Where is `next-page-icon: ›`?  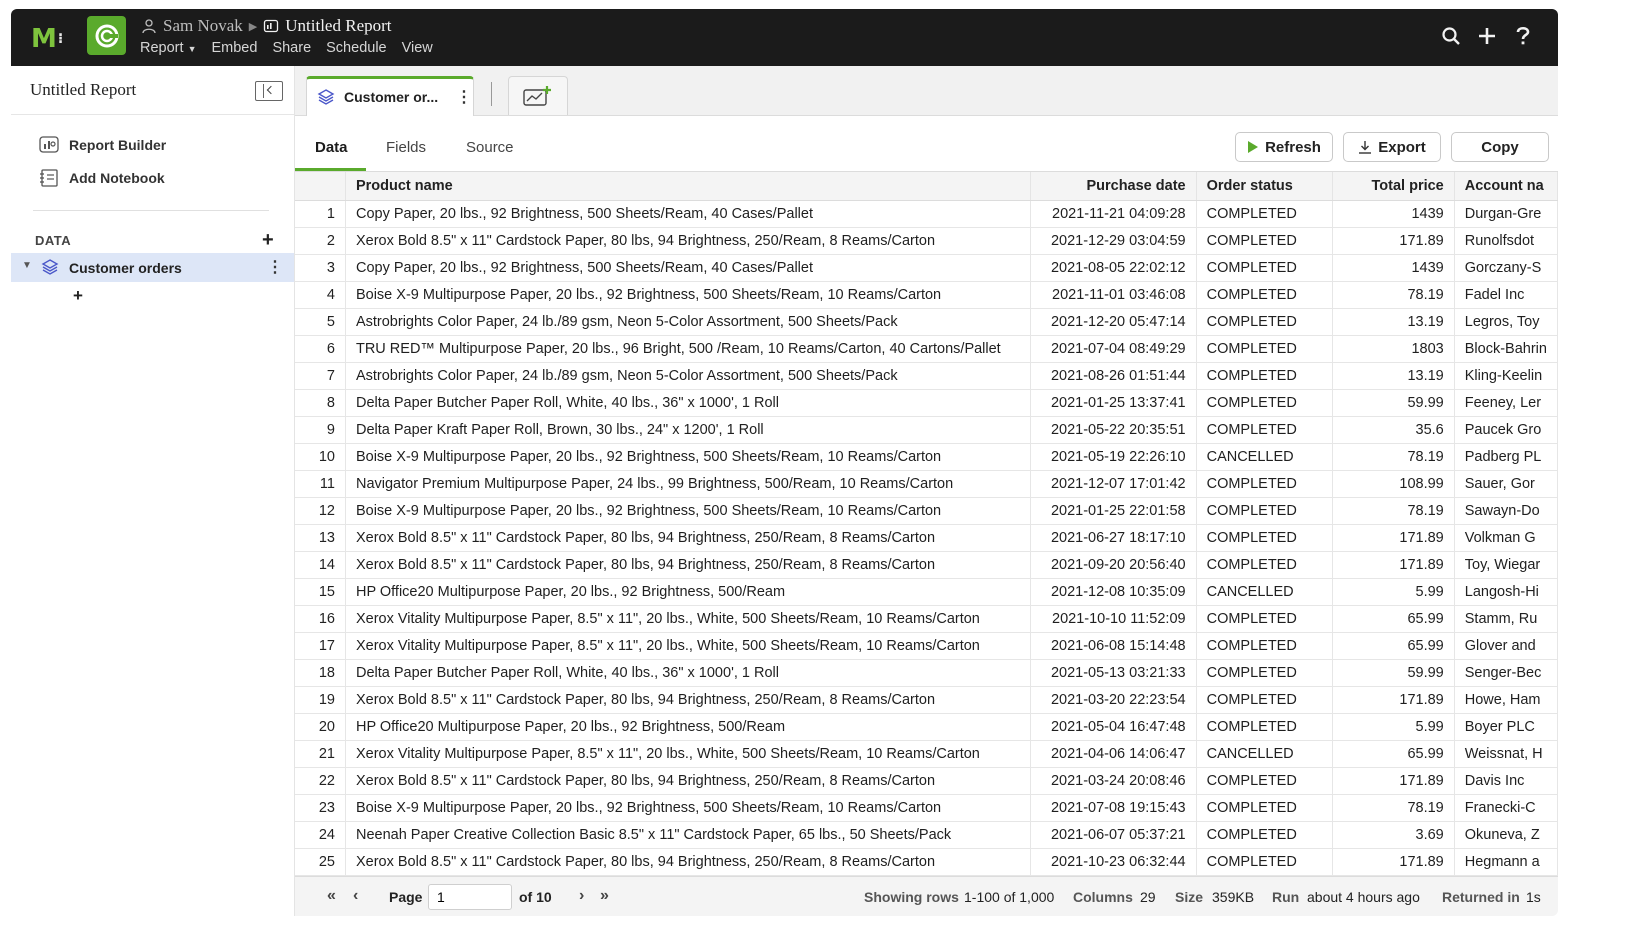 next-page-icon: › is located at coordinates (581, 896).